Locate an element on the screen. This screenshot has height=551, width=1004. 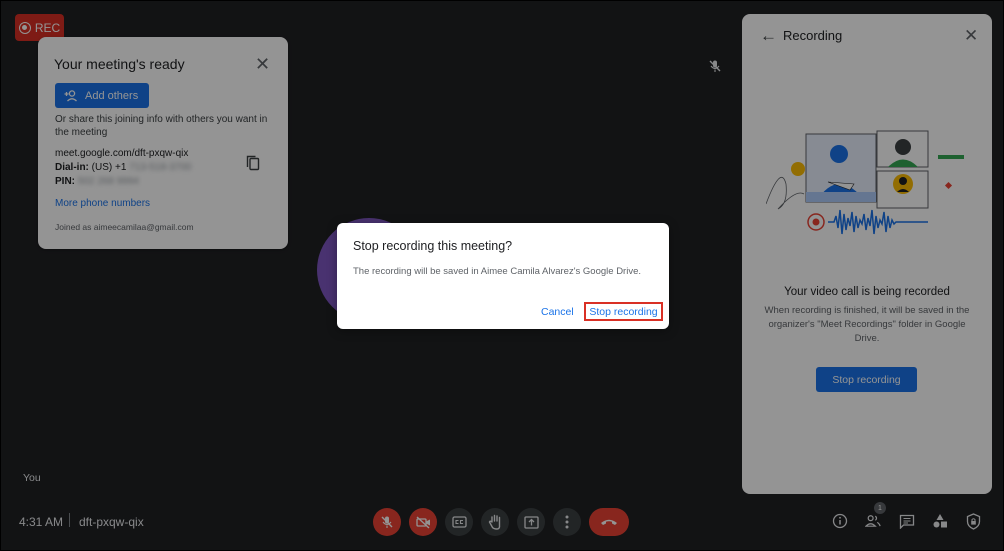
dialog-cancel-button: Cancel is located at coordinates (557, 312).